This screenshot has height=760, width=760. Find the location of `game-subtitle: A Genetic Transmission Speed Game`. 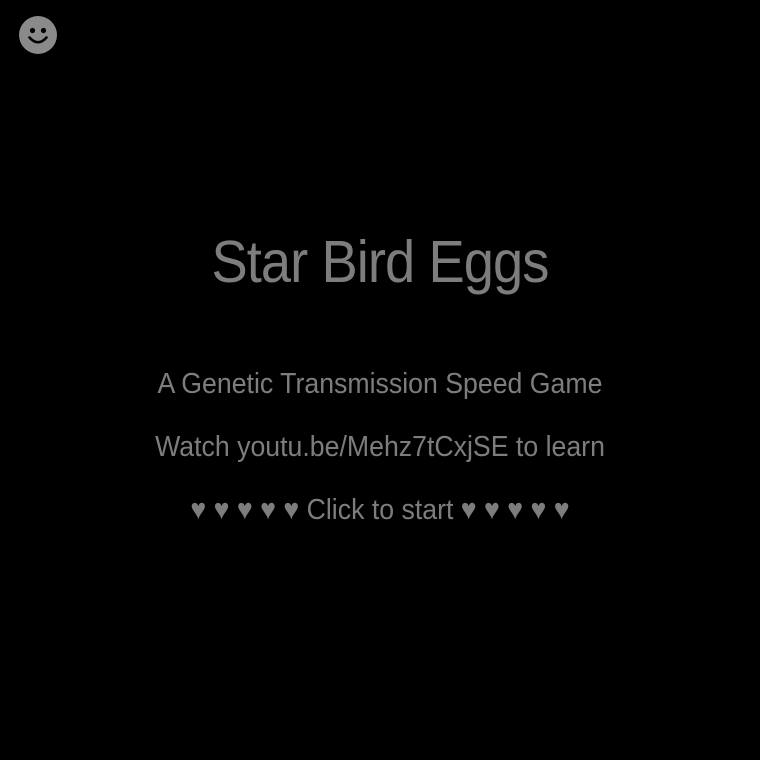

game-subtitle: A Genetic Transmission Speed Game is located at coordinates (380, 384).